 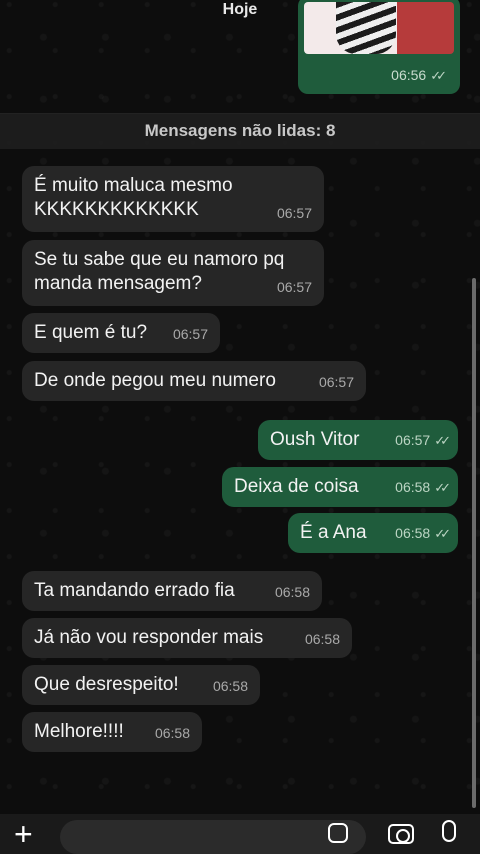 What do you see at coordinates (149, 637) in the screenshot?
I see `message-text: Já não vou responder mais` at bounding box center [149, 637].